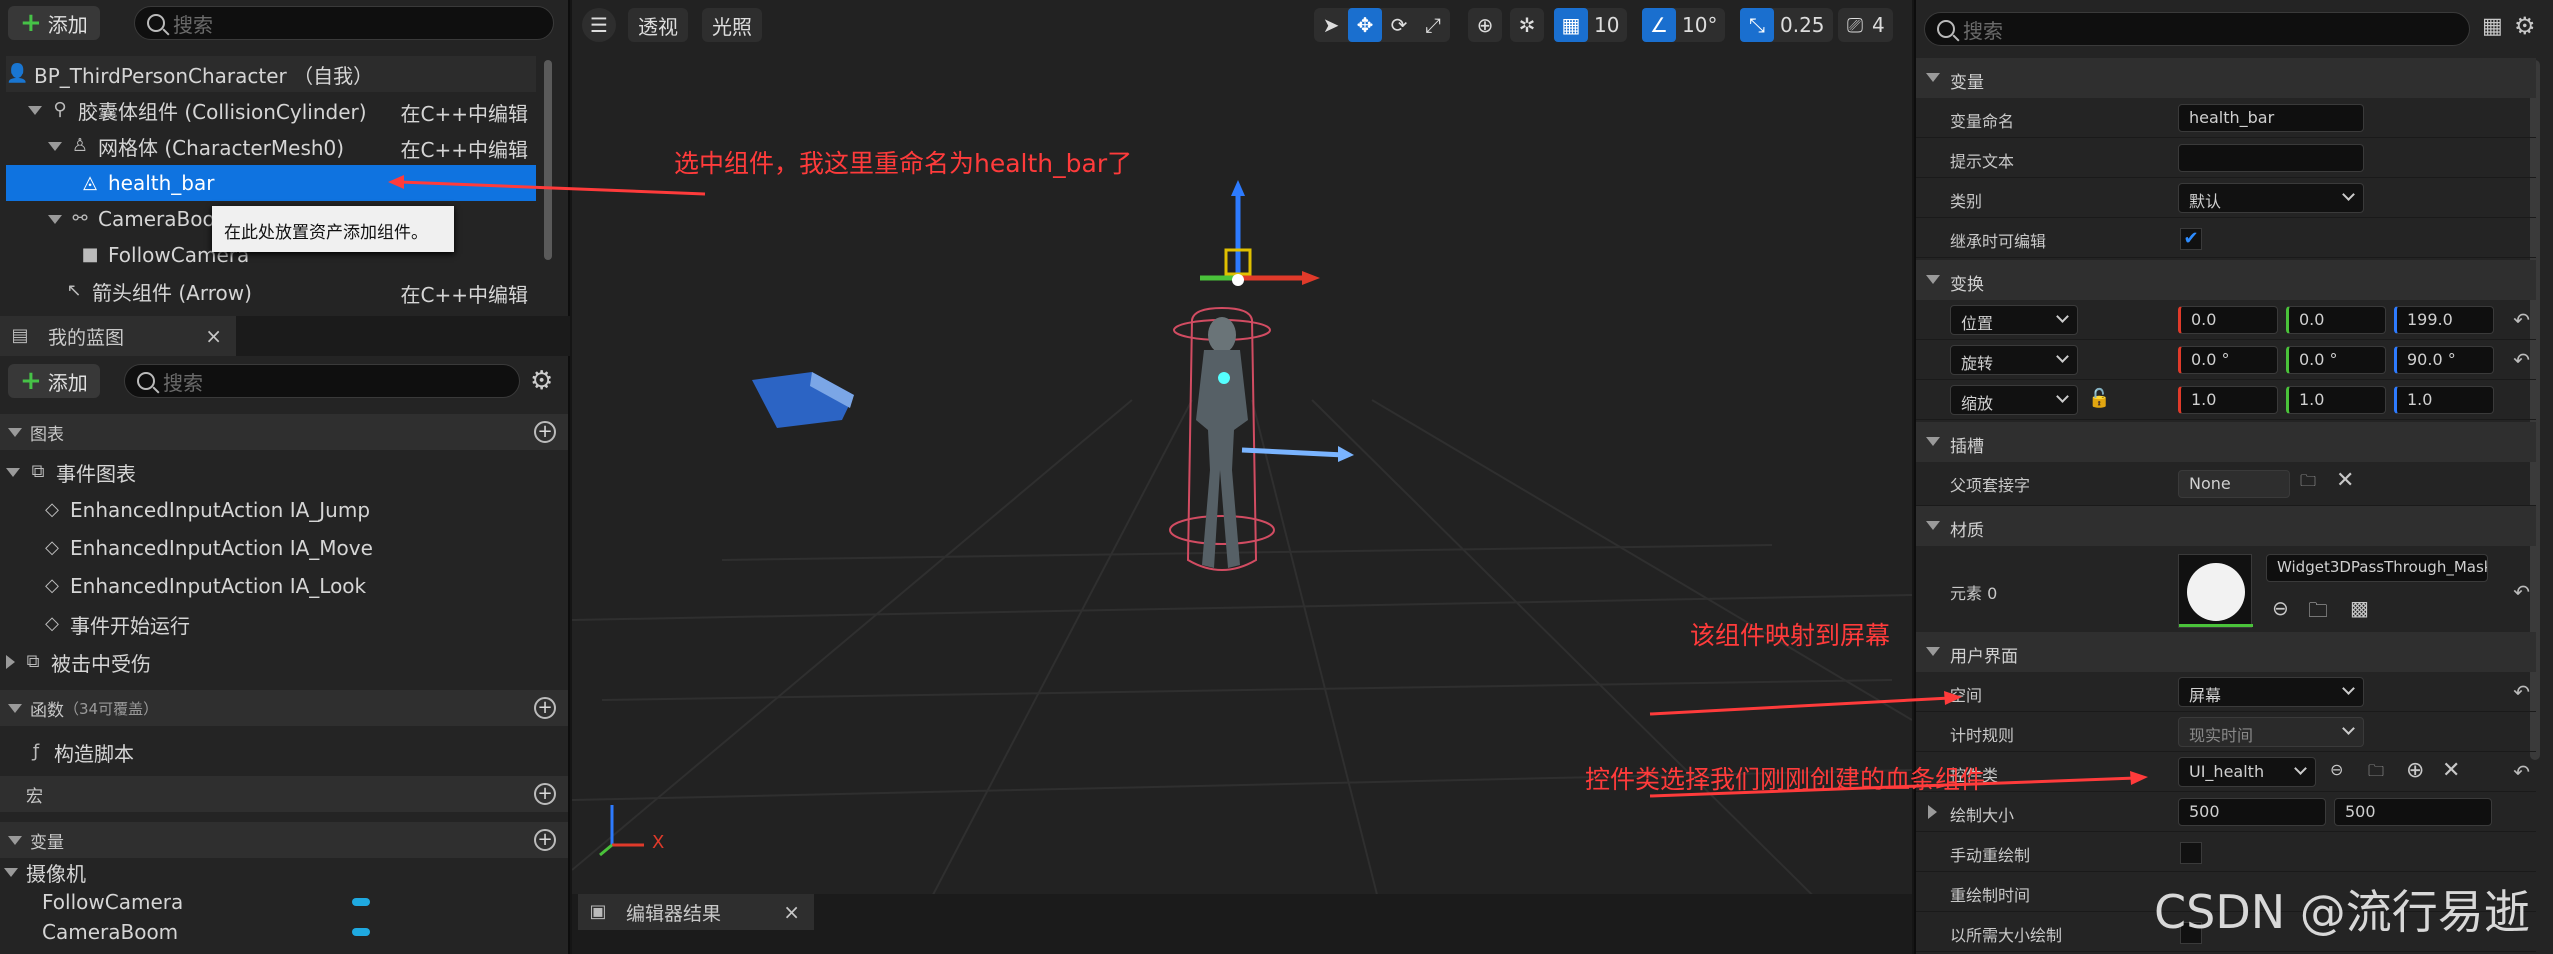 This screenshot has height=954, width=2553. What do you see at coordinates (2342, 912) in the screenshot?
I see `watermark: CSDN @流行易逝` at bounding box center [2342, 912].